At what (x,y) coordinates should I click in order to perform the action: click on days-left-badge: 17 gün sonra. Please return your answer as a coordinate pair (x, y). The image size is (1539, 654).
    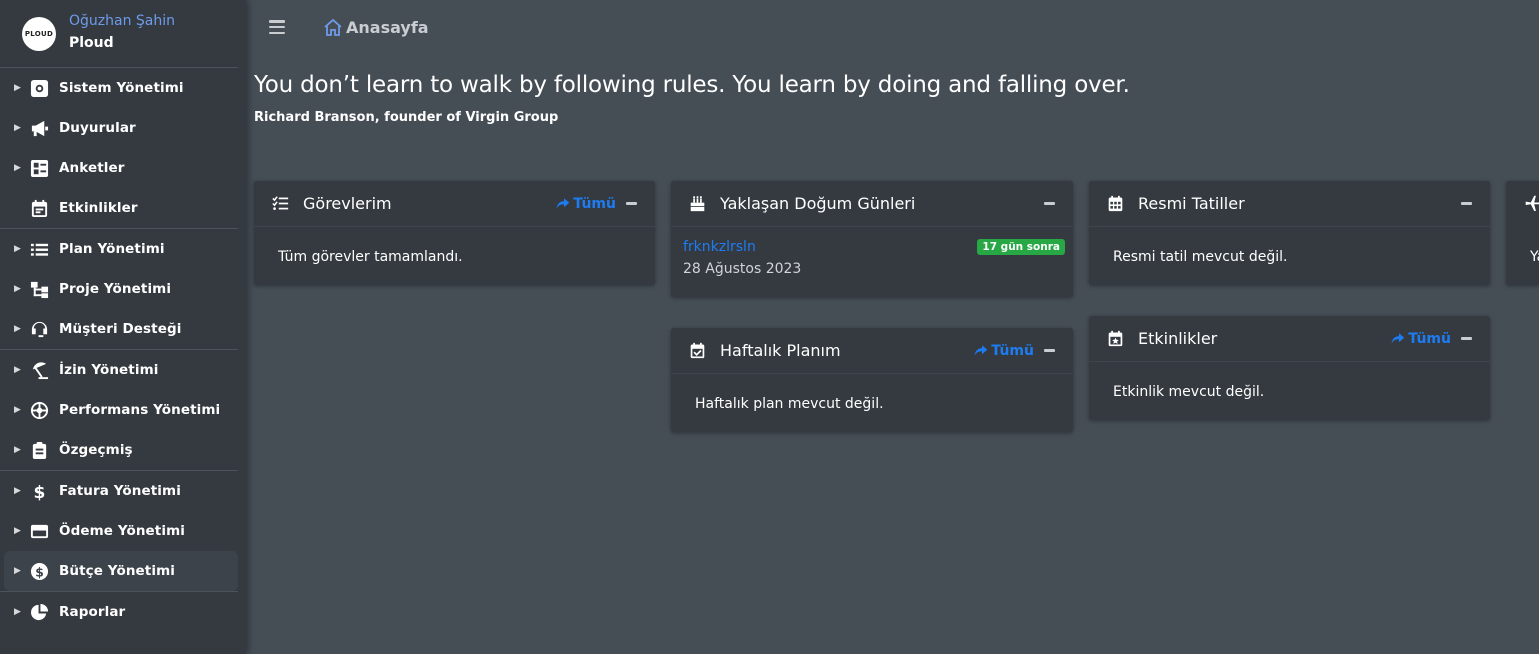
    Looking at the image, I should click on (1021, 247).